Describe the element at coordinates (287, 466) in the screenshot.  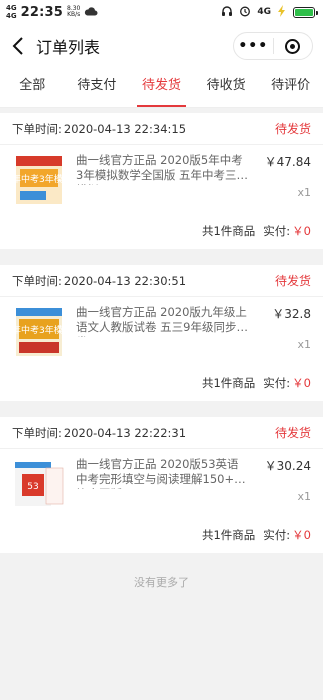
I see `product-price: ￥30.24` at that location.